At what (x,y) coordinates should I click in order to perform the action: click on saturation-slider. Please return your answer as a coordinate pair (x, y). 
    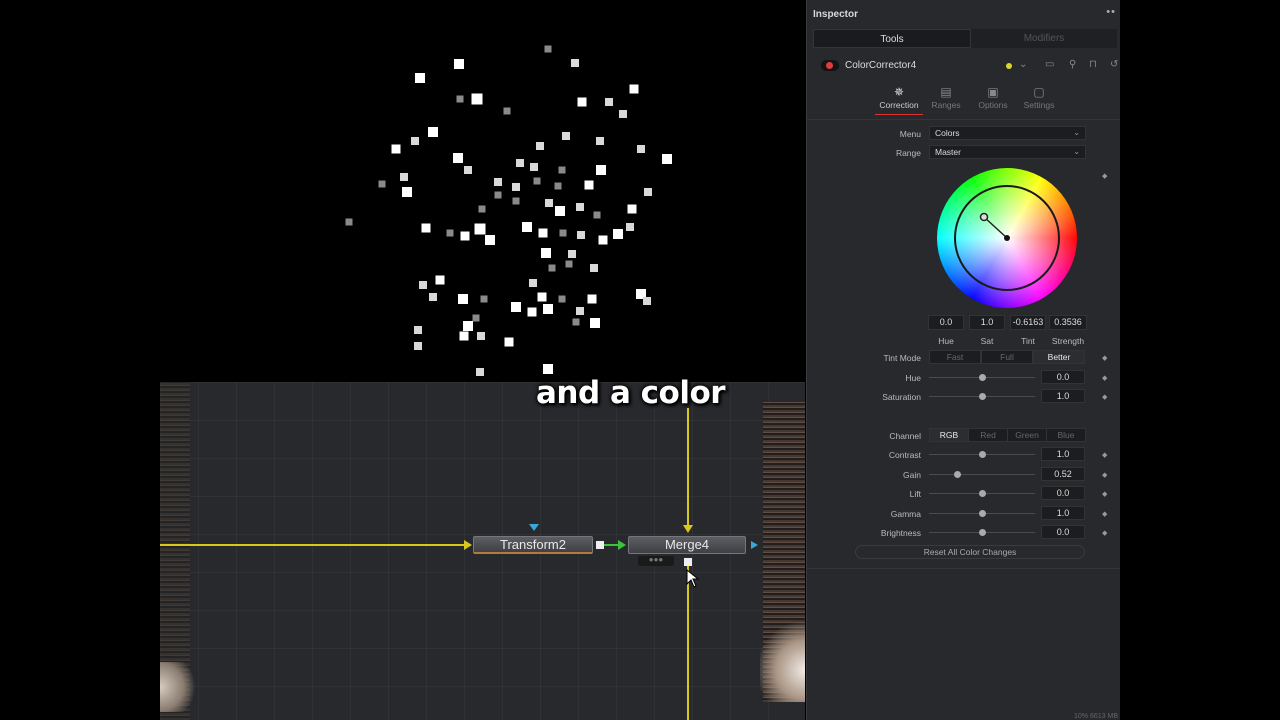
    Looking at the image, I should click on (982, 396).